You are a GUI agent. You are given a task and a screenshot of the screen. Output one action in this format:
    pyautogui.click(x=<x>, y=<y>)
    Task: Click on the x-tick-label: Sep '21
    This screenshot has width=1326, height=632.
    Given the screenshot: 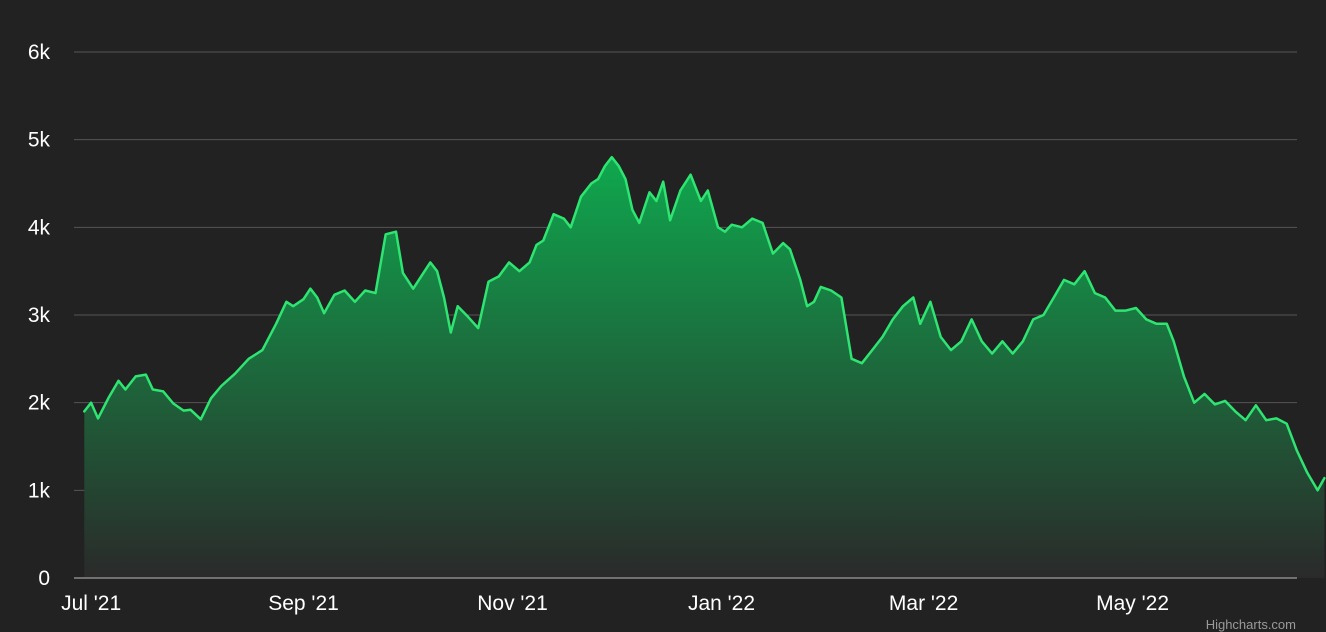 What is the action you would take?
    pyautogui.click(x=303, y=603)
    